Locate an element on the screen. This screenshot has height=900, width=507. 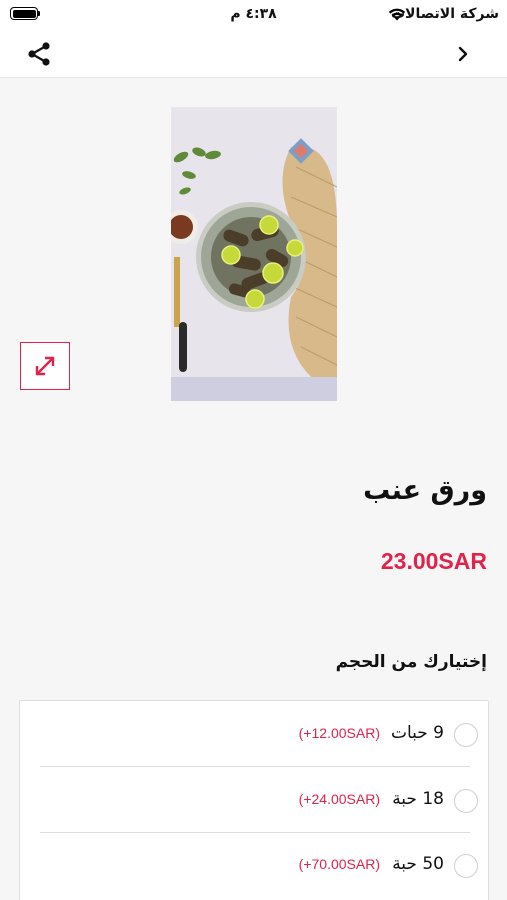
size-option: 18 حبة (+24.00SAR) is located at coordinates (259, 800).